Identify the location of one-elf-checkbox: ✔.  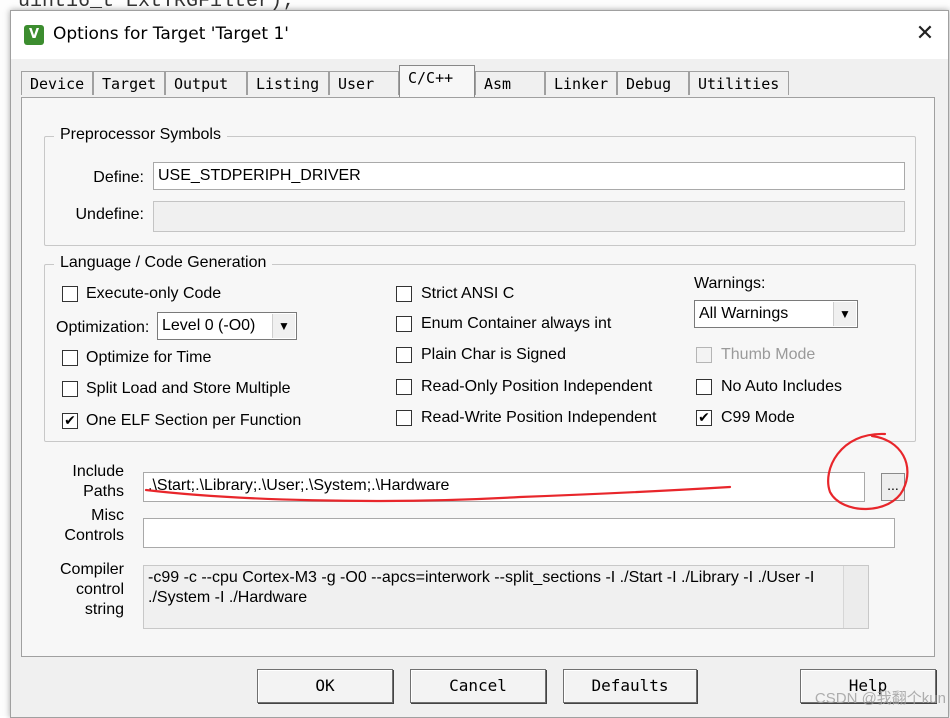
(70, 421).